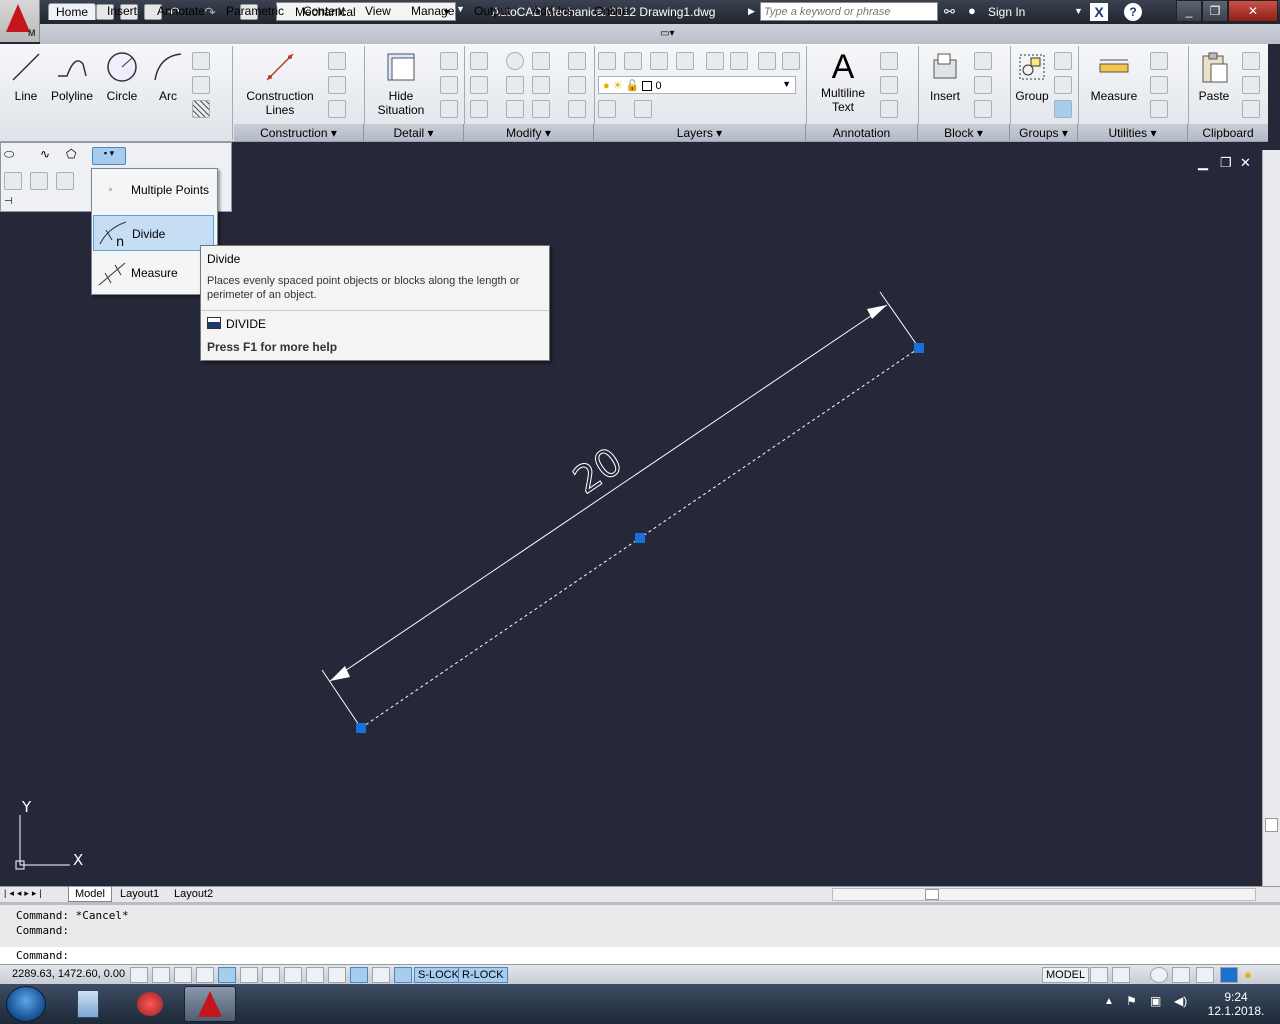  I want to click on modify-panel-title: Modify ▾, so click(529, 132).